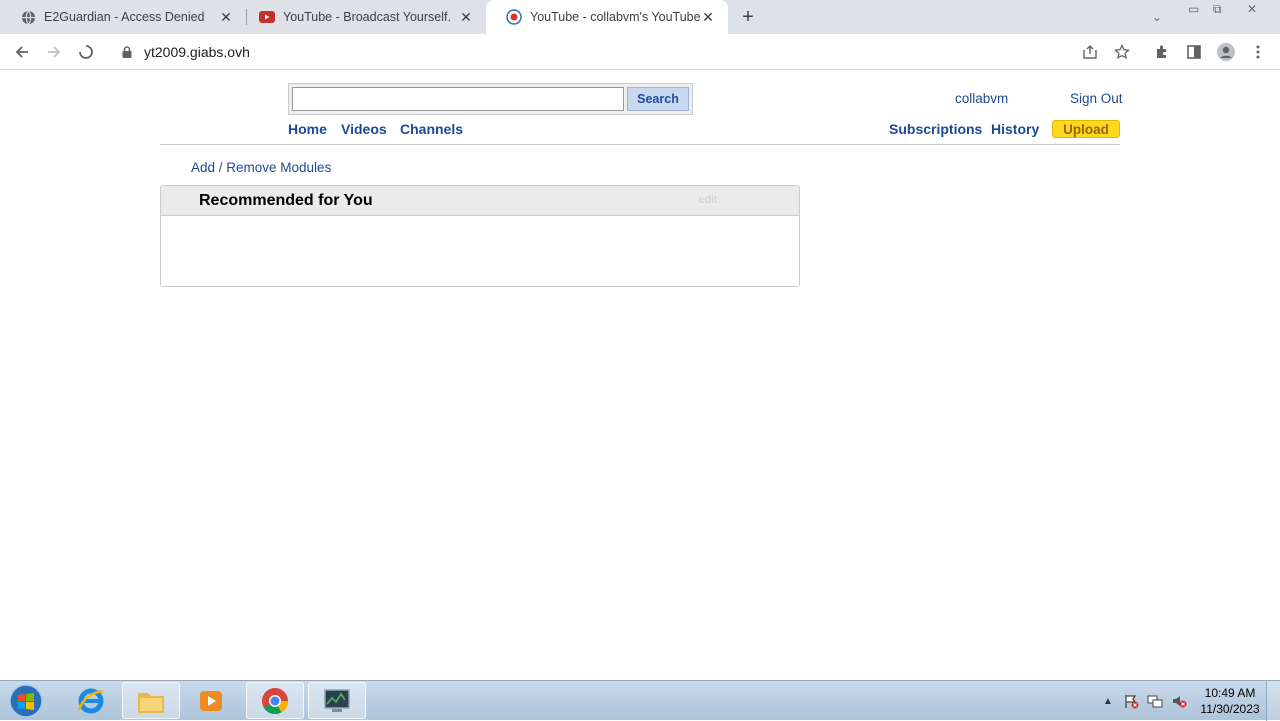 The image size is (1280, 721). I want to click on clock-time: 10:49 AM, so click(1230, 693).